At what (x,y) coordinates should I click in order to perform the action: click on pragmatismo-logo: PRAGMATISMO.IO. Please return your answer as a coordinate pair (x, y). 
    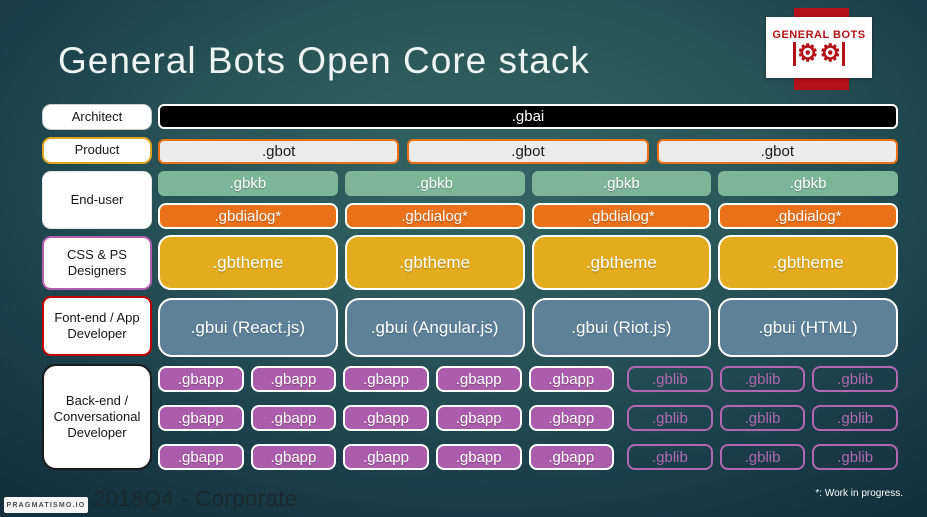
    Looking at the image, I should click on (46, 505).